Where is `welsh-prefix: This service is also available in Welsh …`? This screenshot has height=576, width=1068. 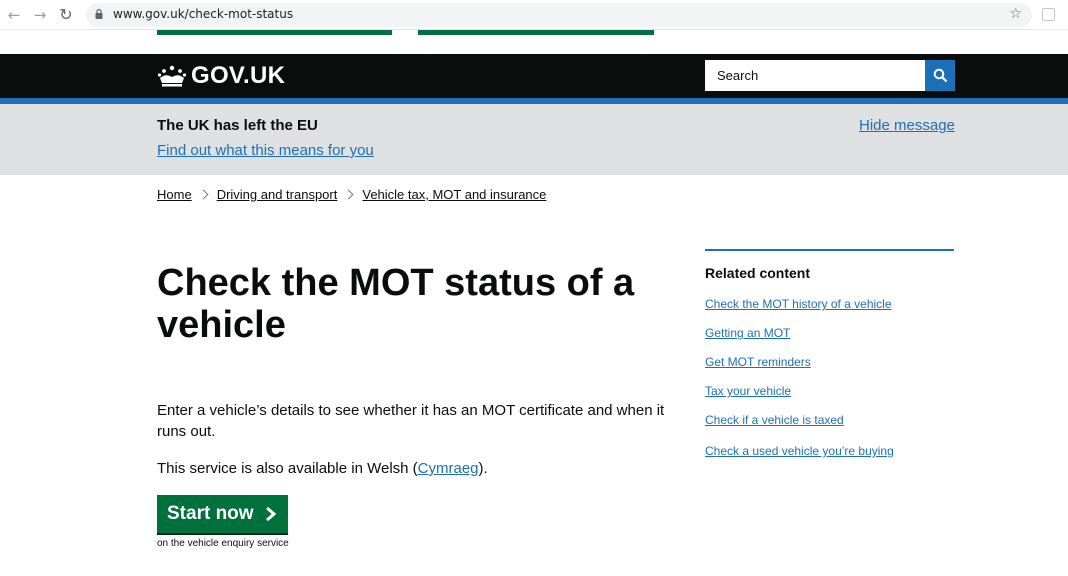
welsh-prefix: This service is also available in Welsh … is located at coordinates (287, 468).